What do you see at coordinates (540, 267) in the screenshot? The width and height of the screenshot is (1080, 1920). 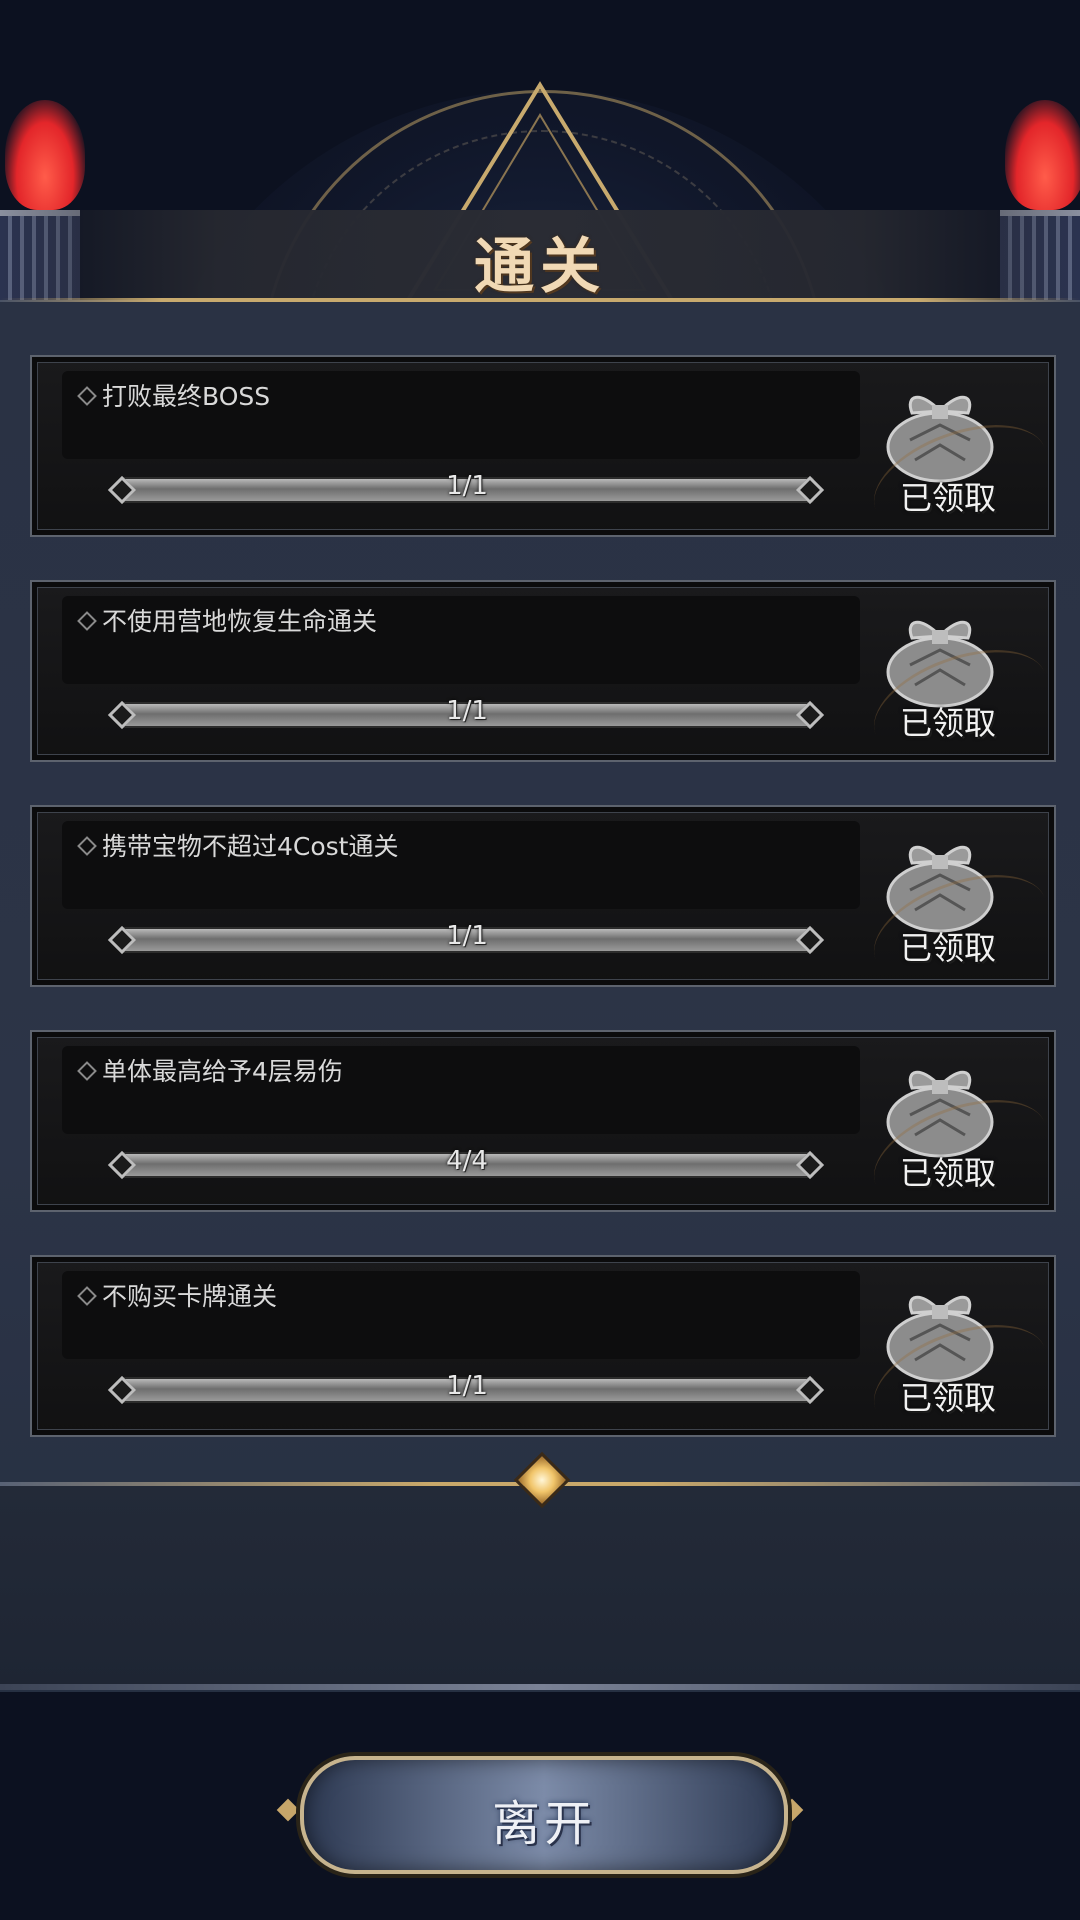 I see `page-title: 通关` at bounding box center [540, 267].